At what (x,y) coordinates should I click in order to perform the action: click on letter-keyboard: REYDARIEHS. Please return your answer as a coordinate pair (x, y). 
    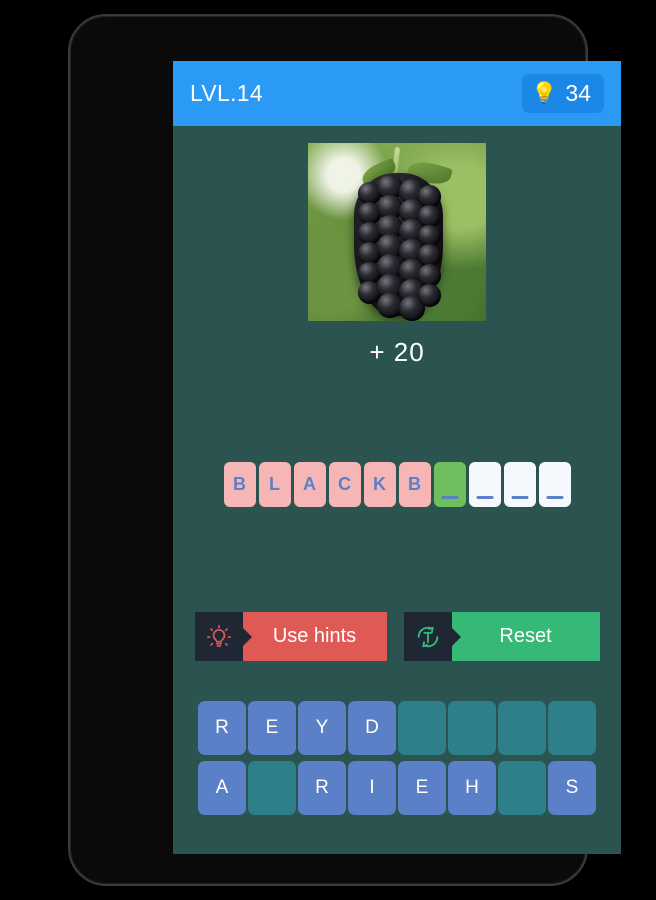
    Looking at the image, I should click on (397, 758).